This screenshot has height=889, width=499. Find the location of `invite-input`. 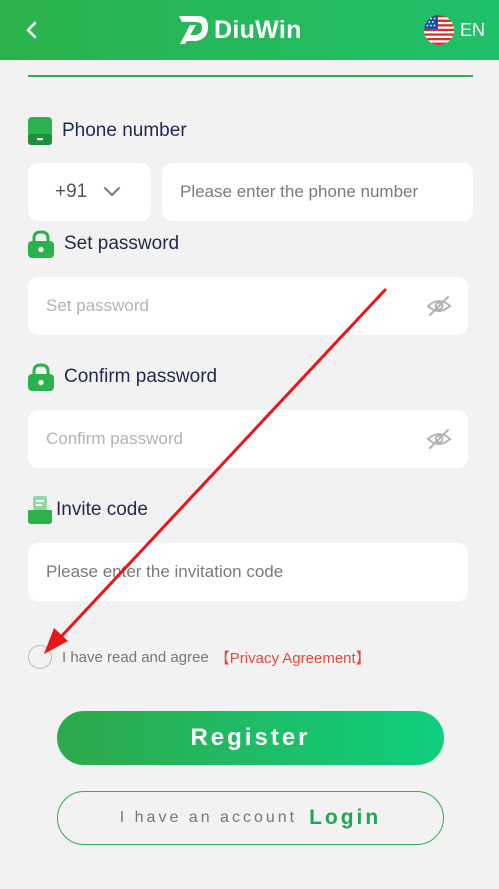

invite-input is located at coordinates (246, 572).